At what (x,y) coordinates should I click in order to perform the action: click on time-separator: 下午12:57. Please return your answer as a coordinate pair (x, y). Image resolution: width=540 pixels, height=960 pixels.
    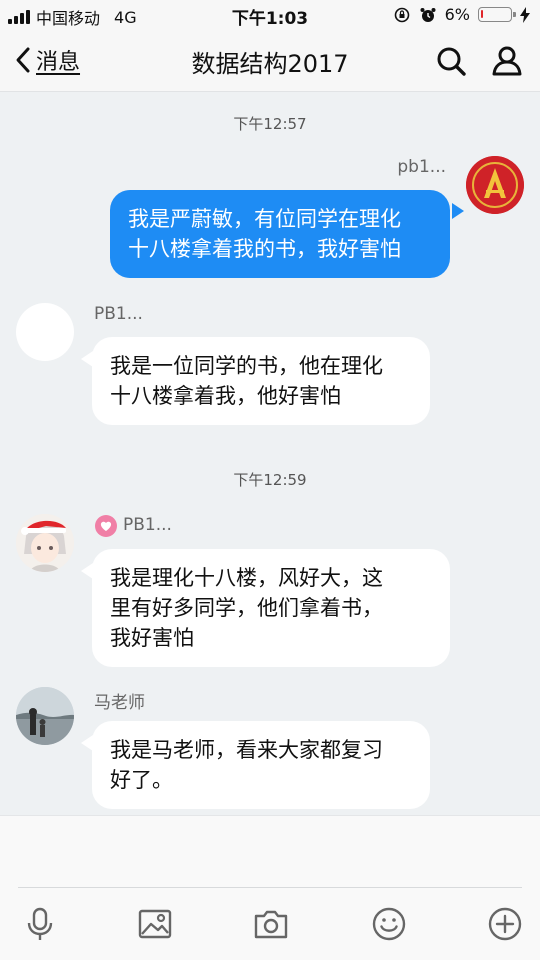
    Looking at the image, I should click on (270, 124).